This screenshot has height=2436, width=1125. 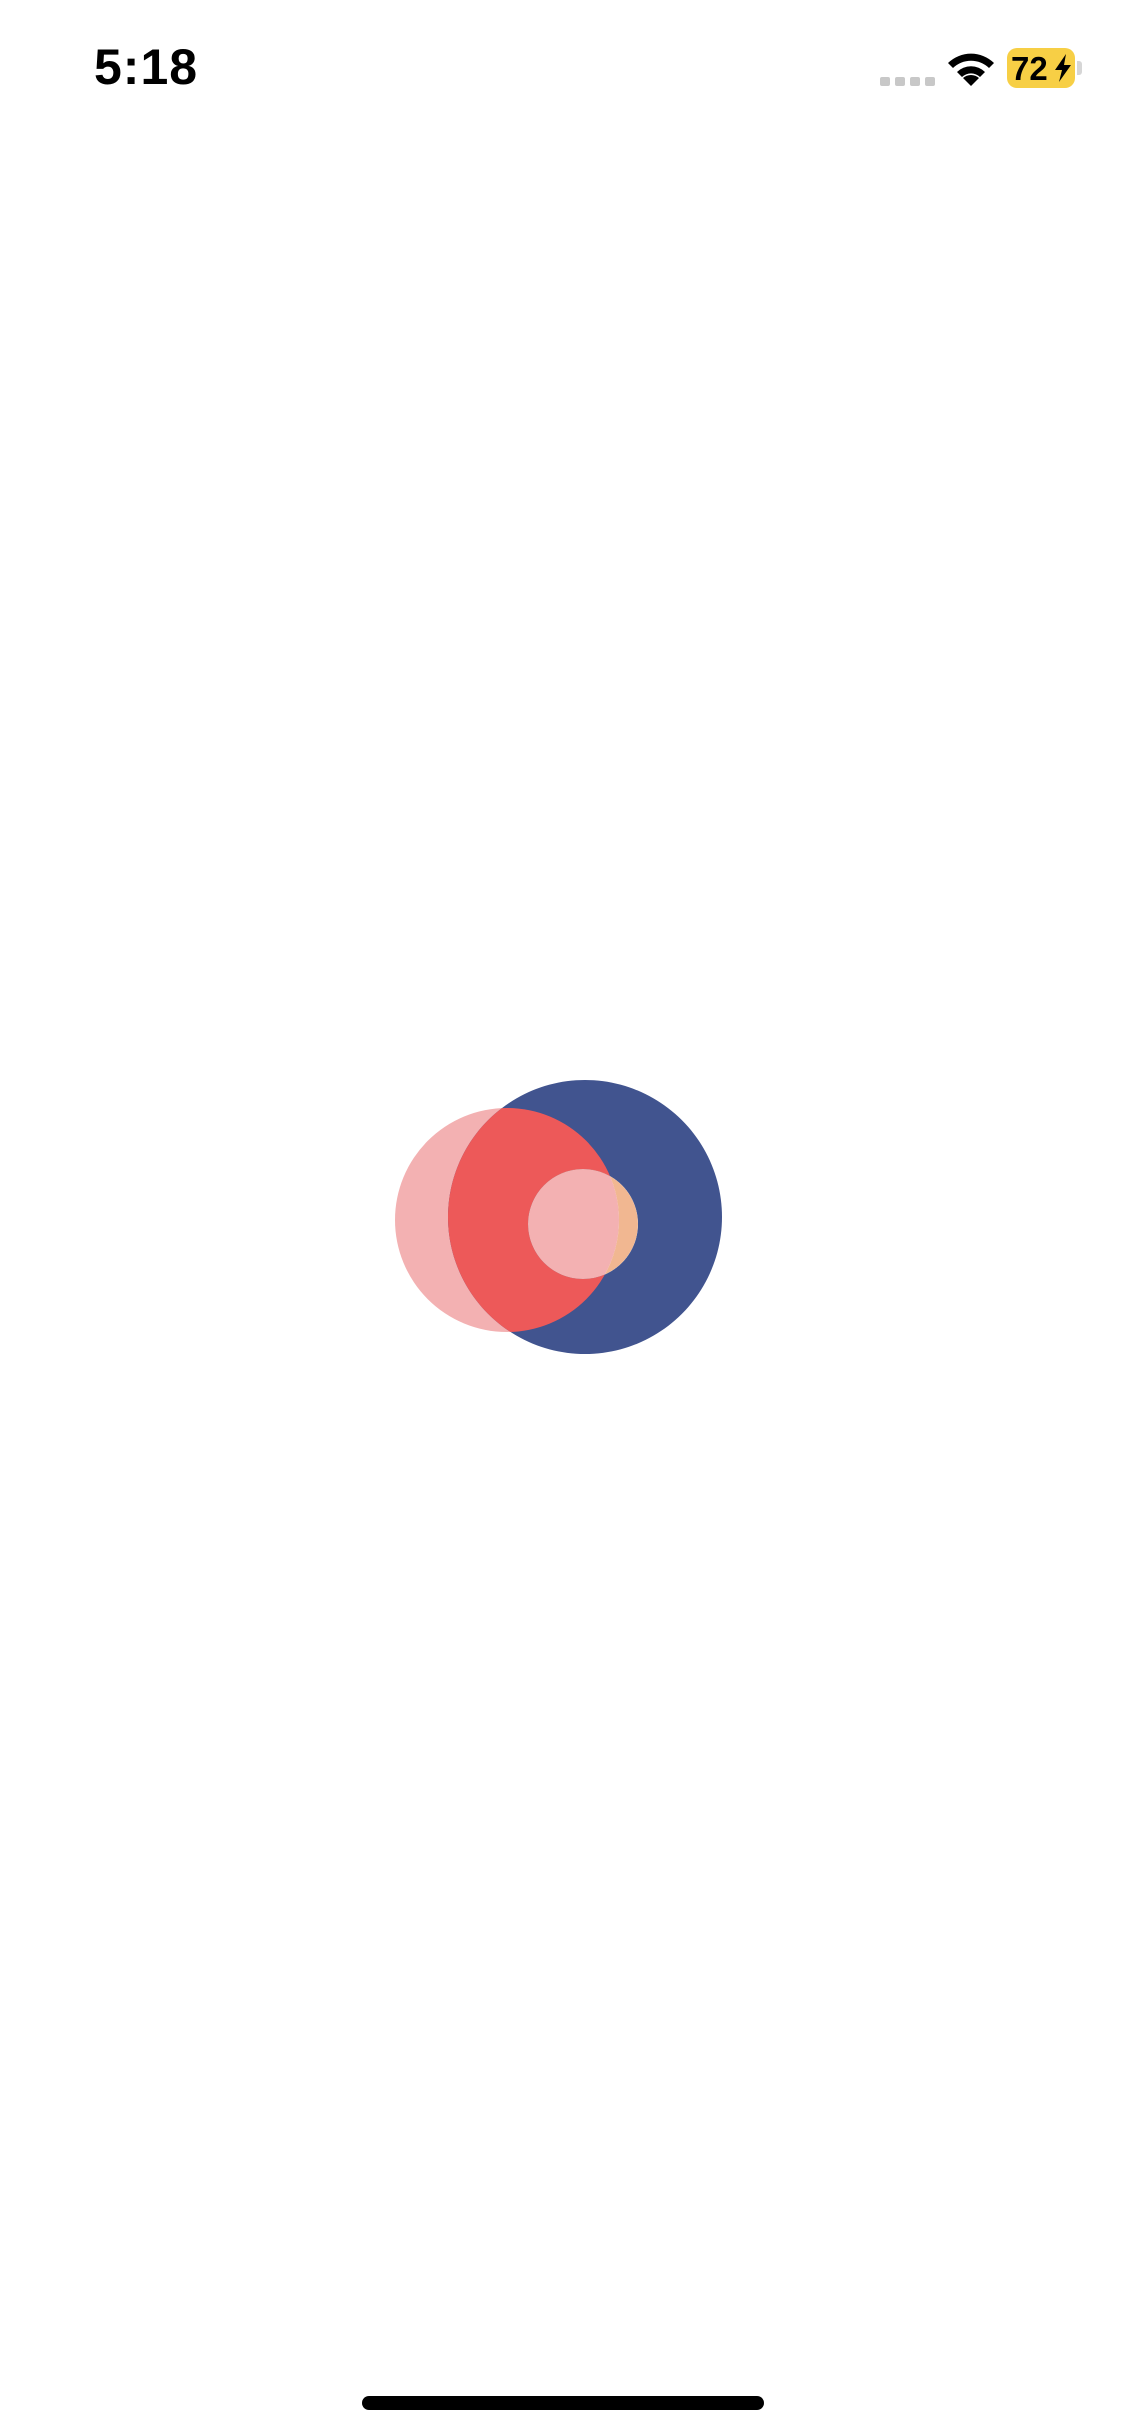 I want to click on battery-level: 72, so click(x=1029, y=68).